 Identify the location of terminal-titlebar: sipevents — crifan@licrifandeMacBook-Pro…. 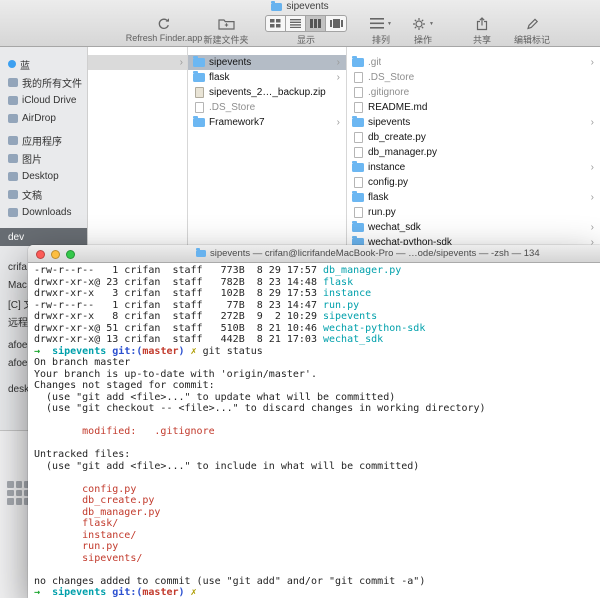
(314, 254).